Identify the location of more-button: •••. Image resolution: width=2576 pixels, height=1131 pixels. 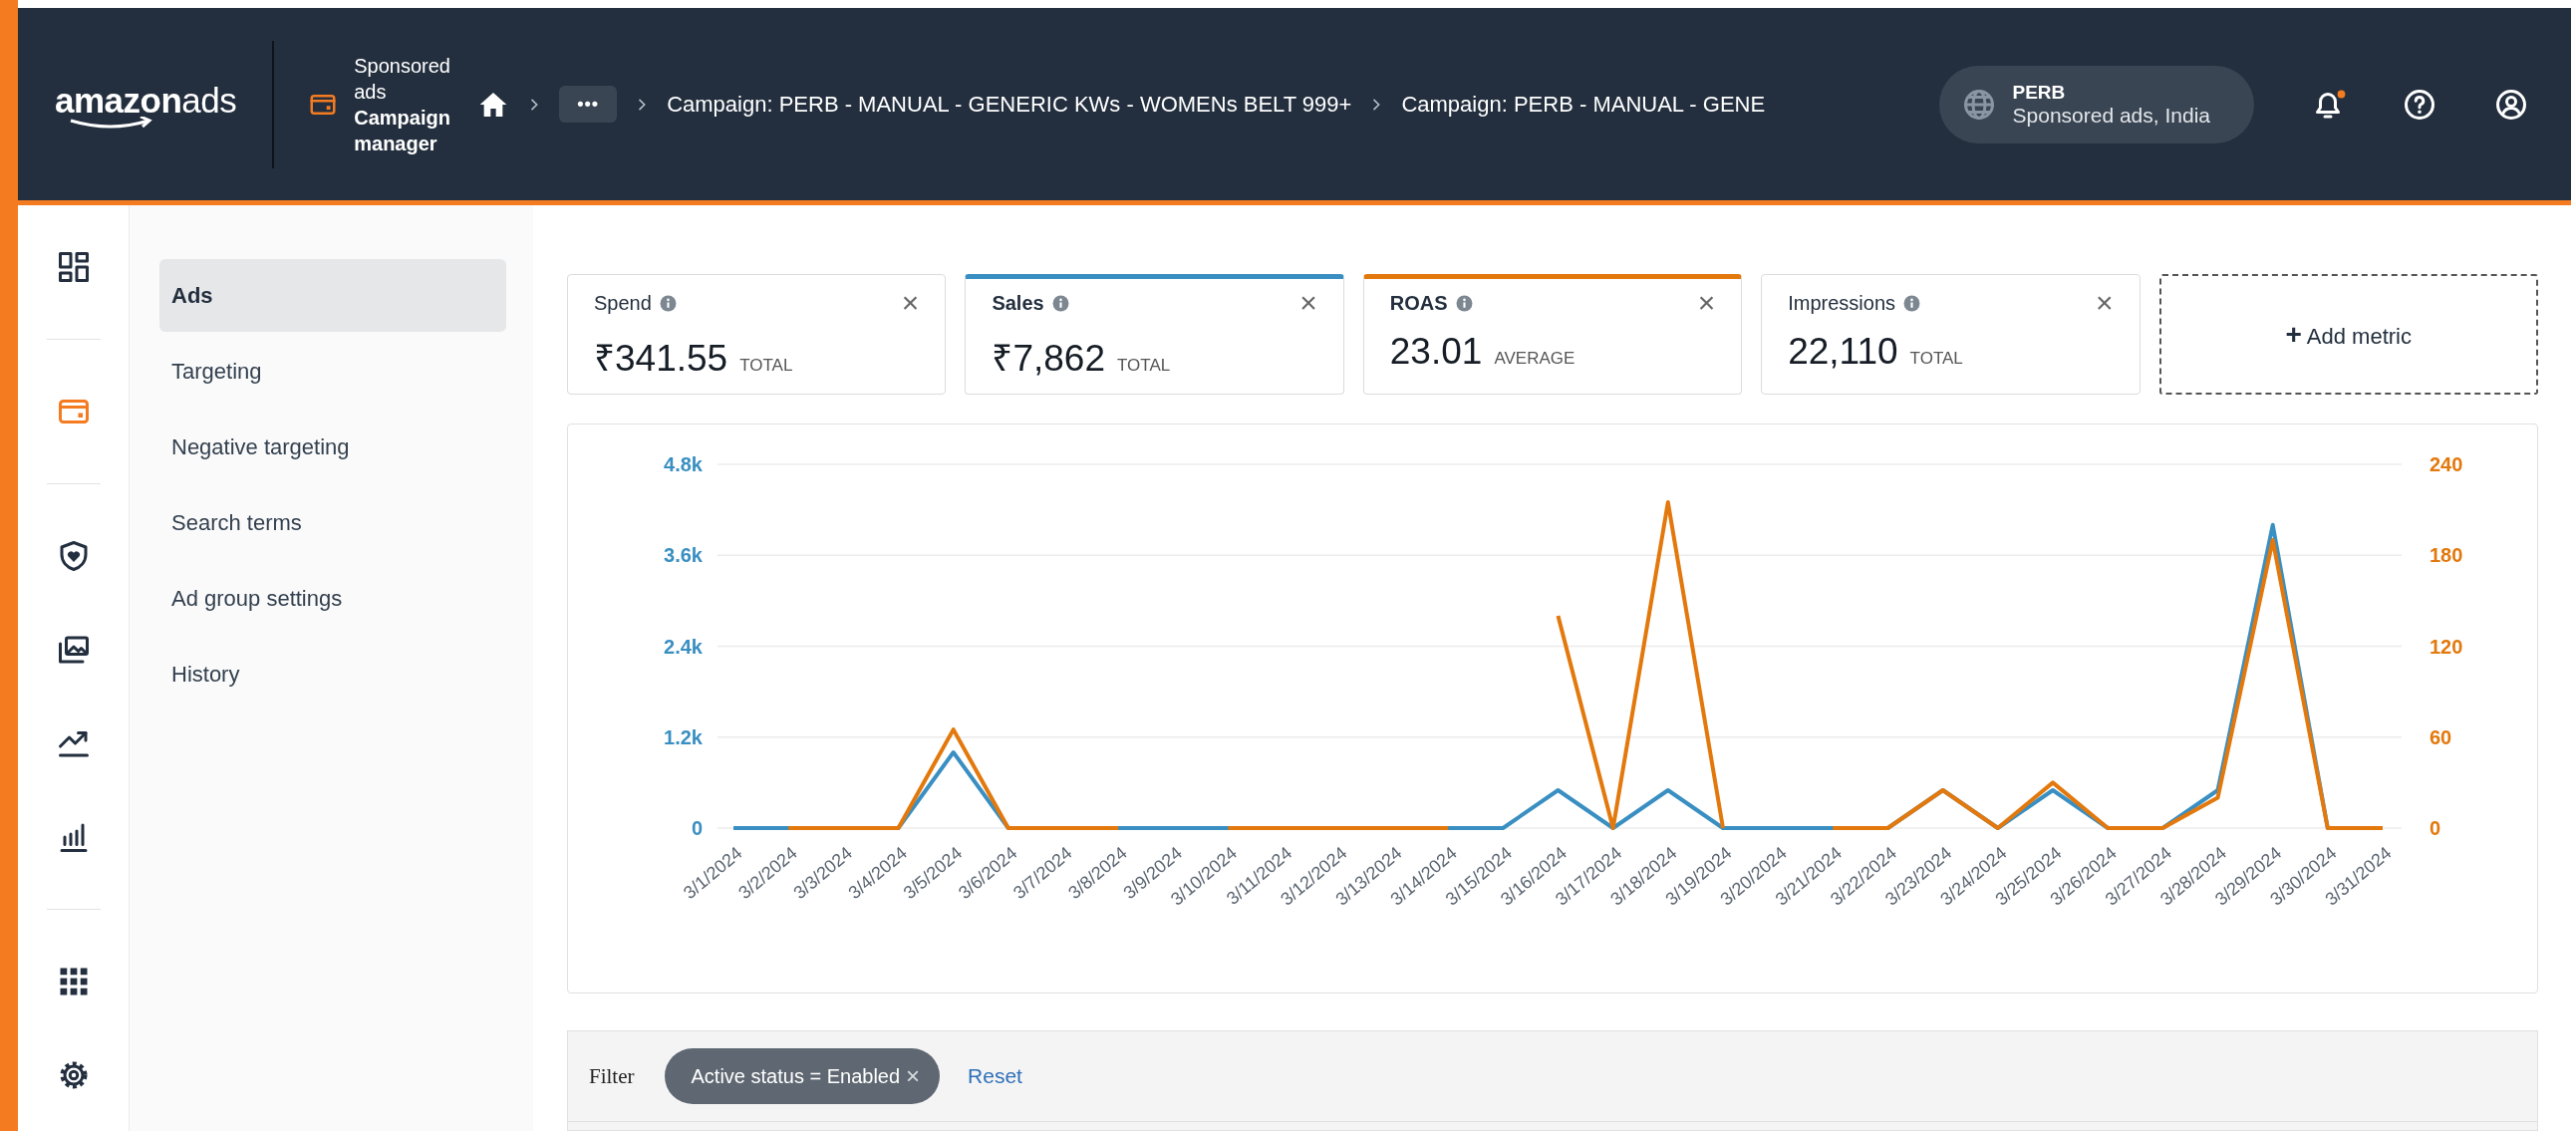
(588, 104).